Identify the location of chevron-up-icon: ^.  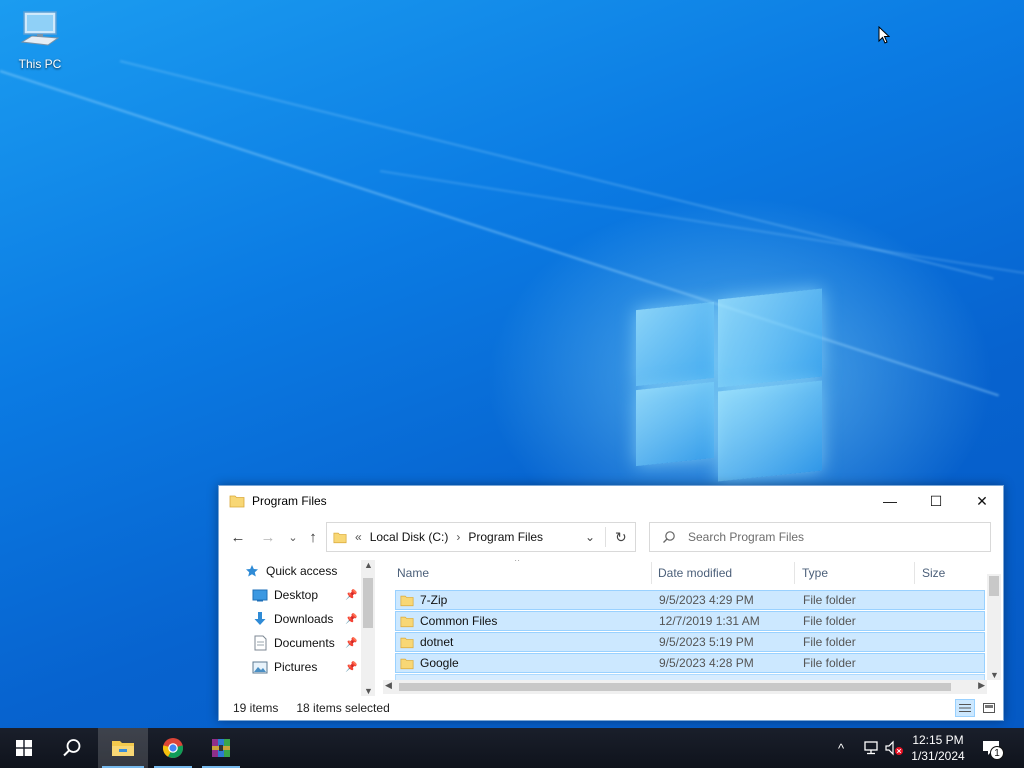
(841, 748).